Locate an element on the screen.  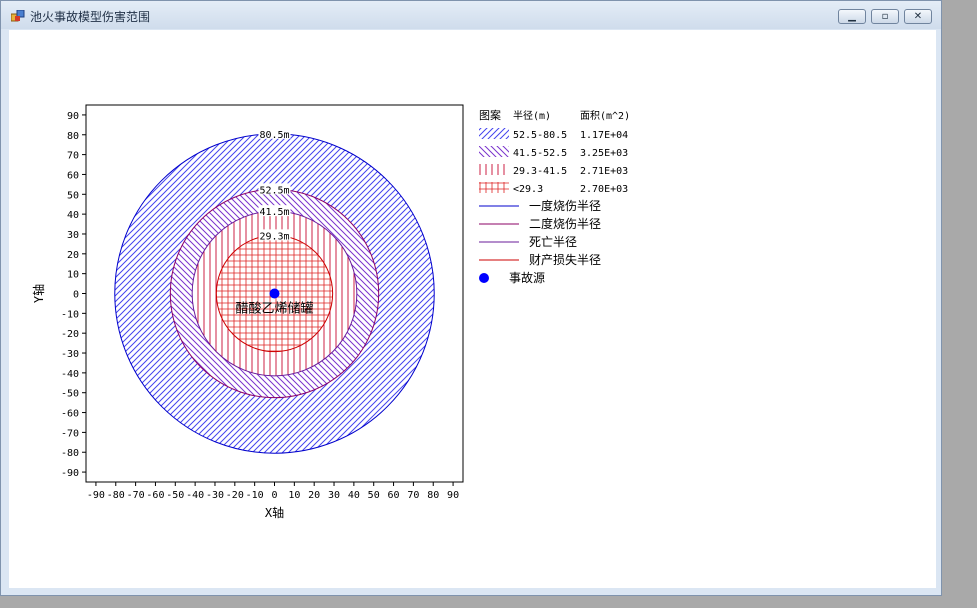
x-tick-label-8: -10 is located at coordinates (255, 495).